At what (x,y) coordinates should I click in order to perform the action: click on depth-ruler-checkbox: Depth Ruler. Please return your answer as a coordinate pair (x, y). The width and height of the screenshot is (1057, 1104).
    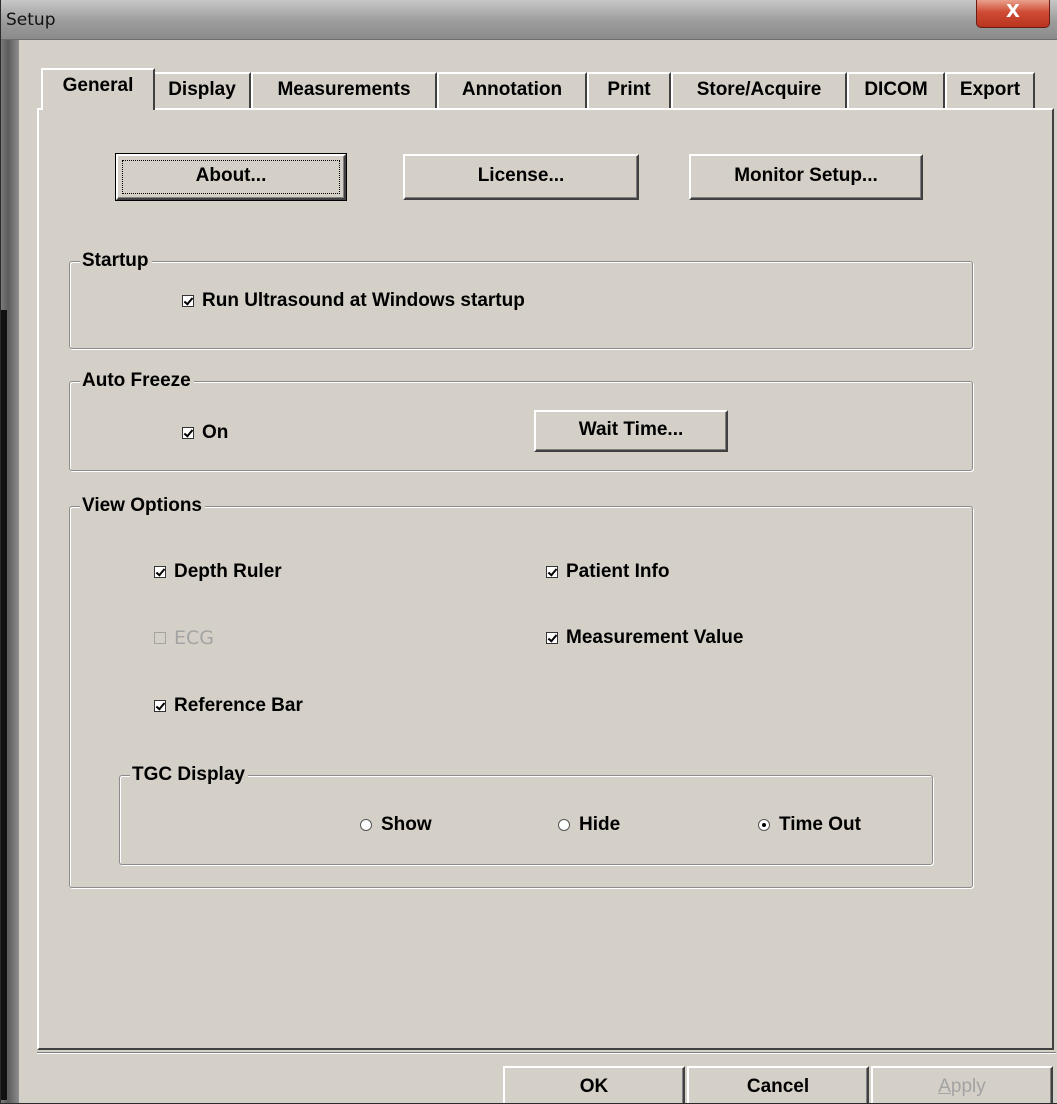
    Looking at the image, I should click on (218, 572).